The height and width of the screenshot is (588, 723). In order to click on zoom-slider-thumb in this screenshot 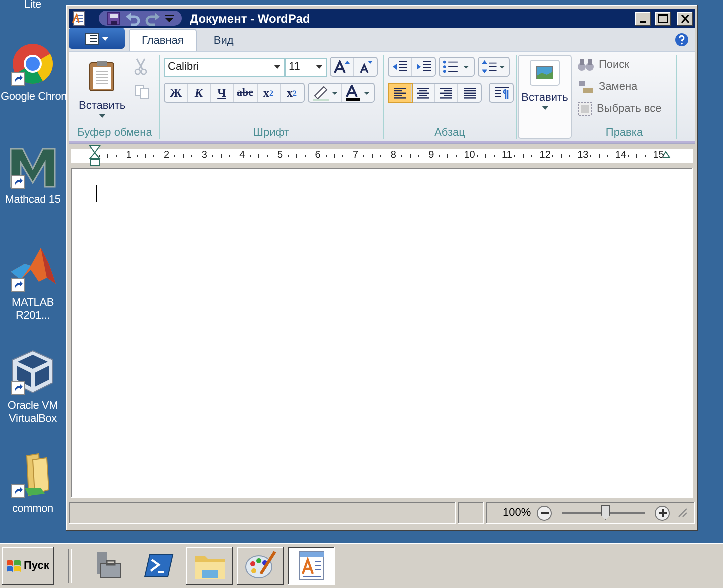, I will do `click(605, 512)`.